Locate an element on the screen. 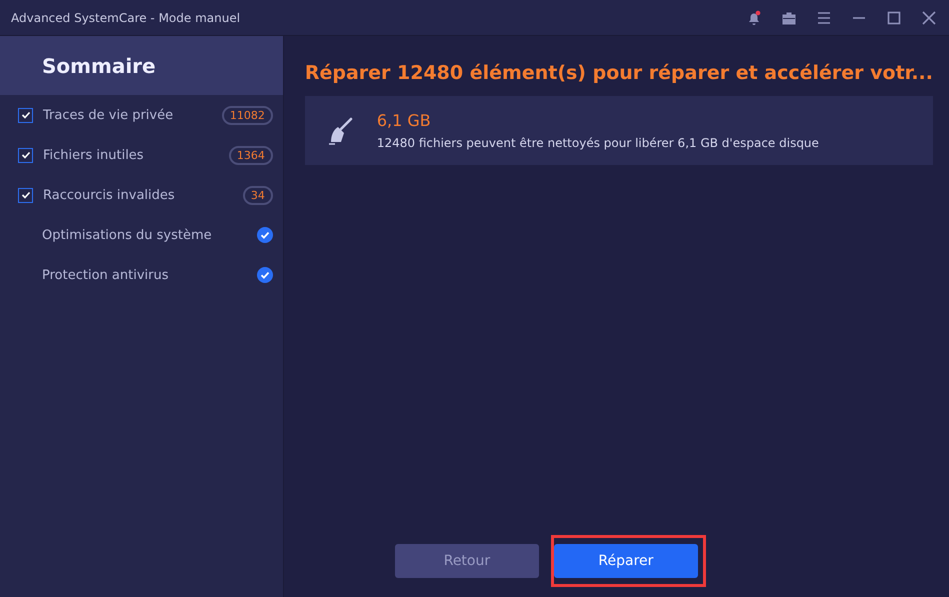 This screenshot has height=597, width=949. back-button: Retour is located at coordinates (466, 561).